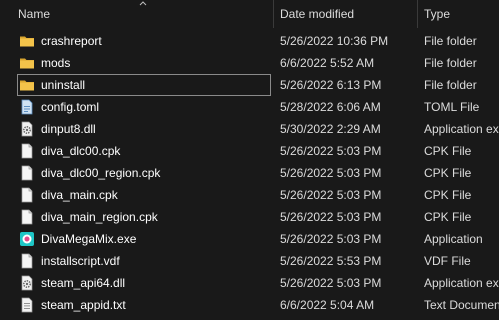 The image size is (499, 320). Describe the element at coordinates (144, 63) in the screenshot. I see `file-name-cell: mods` at that location.